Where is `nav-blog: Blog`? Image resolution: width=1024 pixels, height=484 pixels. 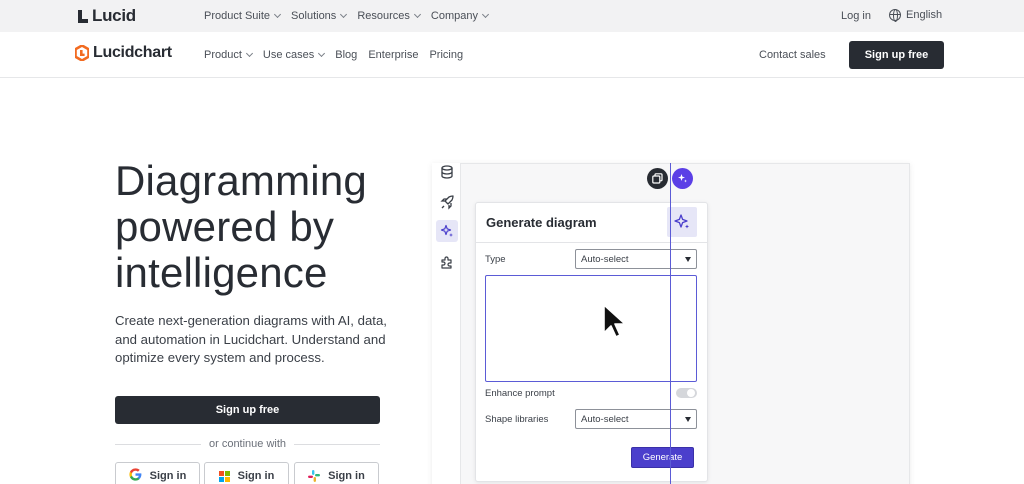 nav-blog: Blog is located at coordinates (346, 55).